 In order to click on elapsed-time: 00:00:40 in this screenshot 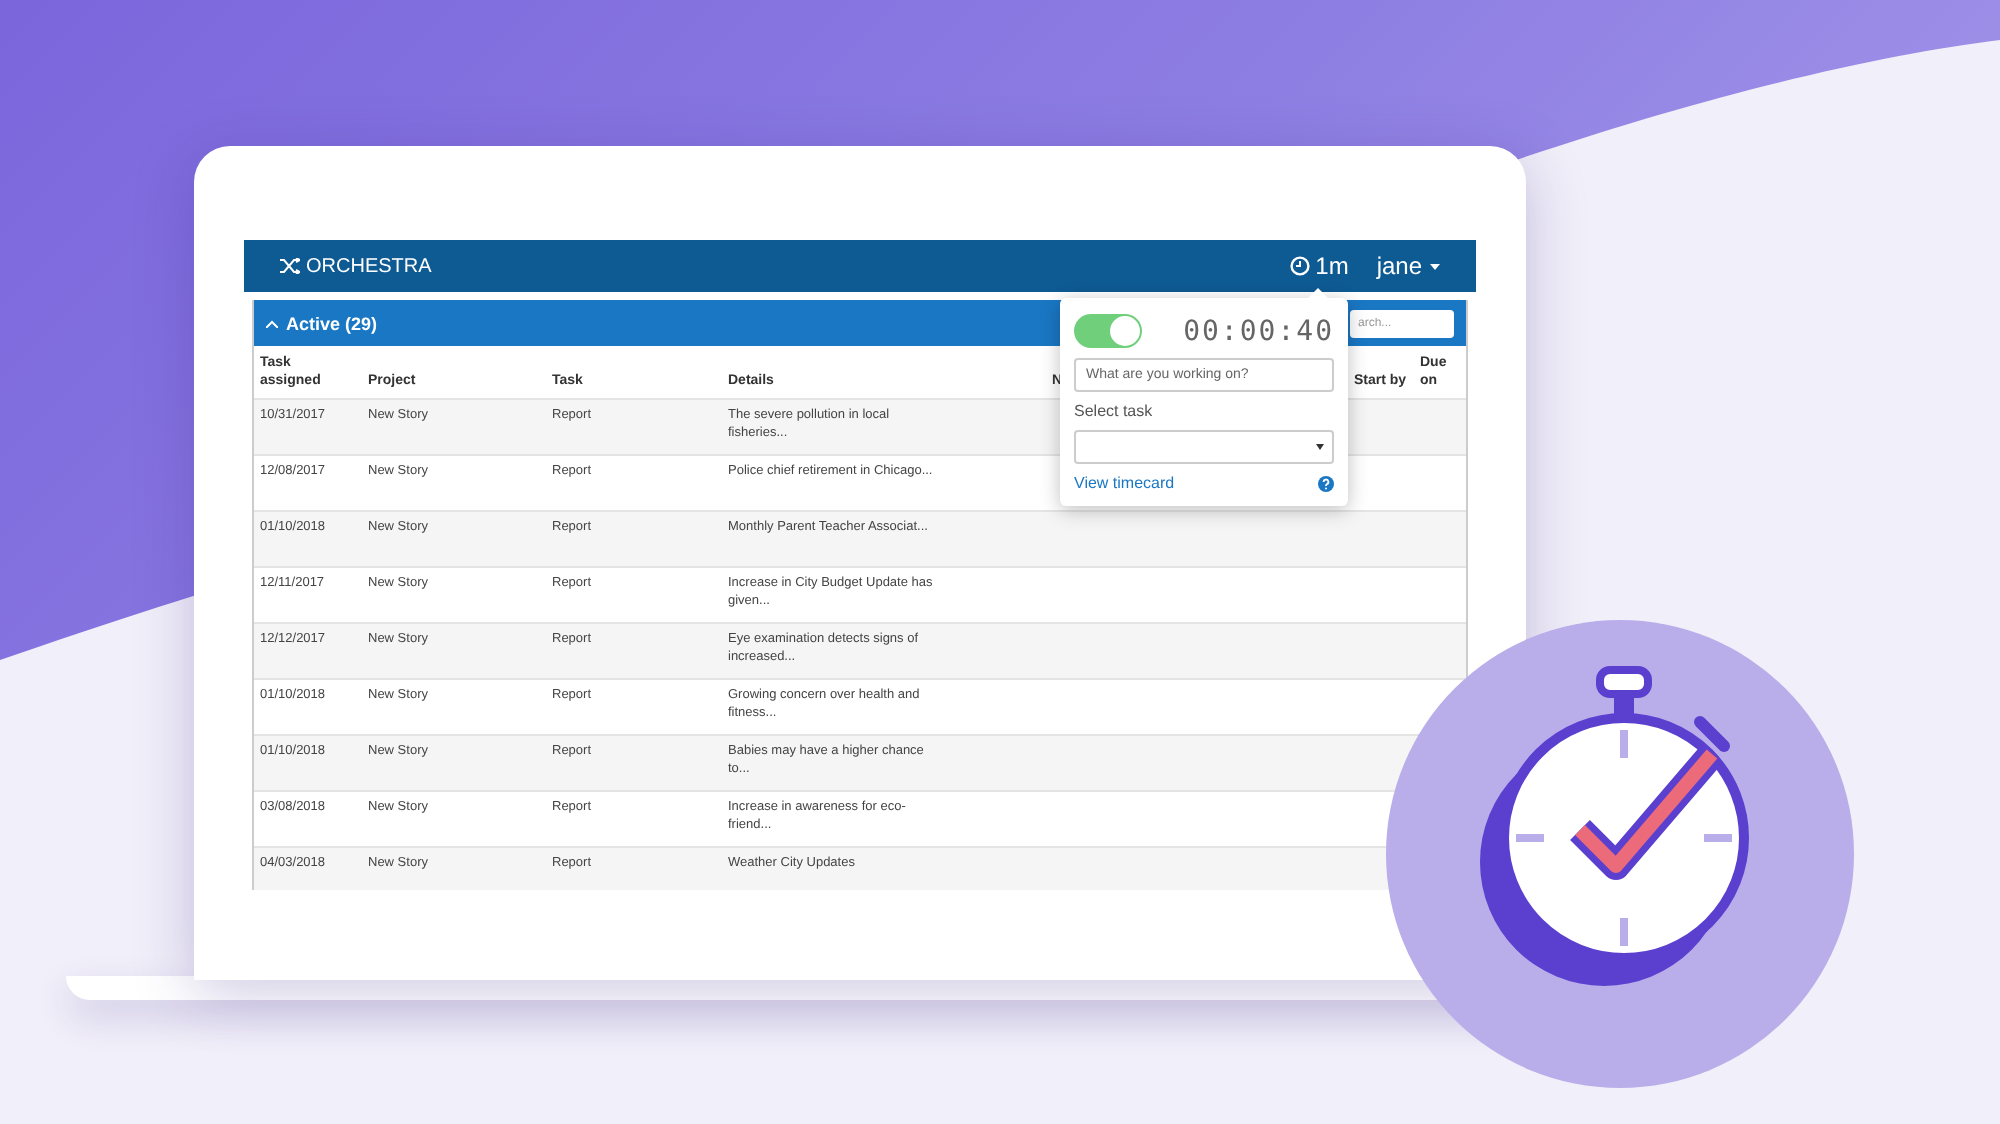, I will do `click(1258, 331)`.